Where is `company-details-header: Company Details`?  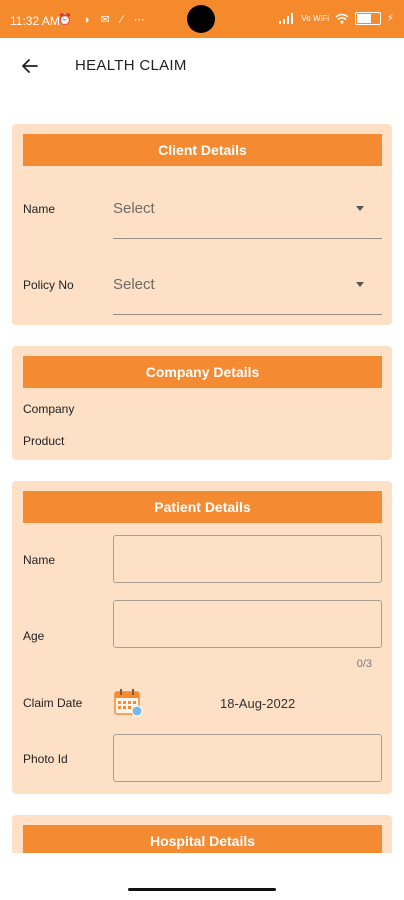
company-details-header: Company Details is located at coordinates (202, 372).